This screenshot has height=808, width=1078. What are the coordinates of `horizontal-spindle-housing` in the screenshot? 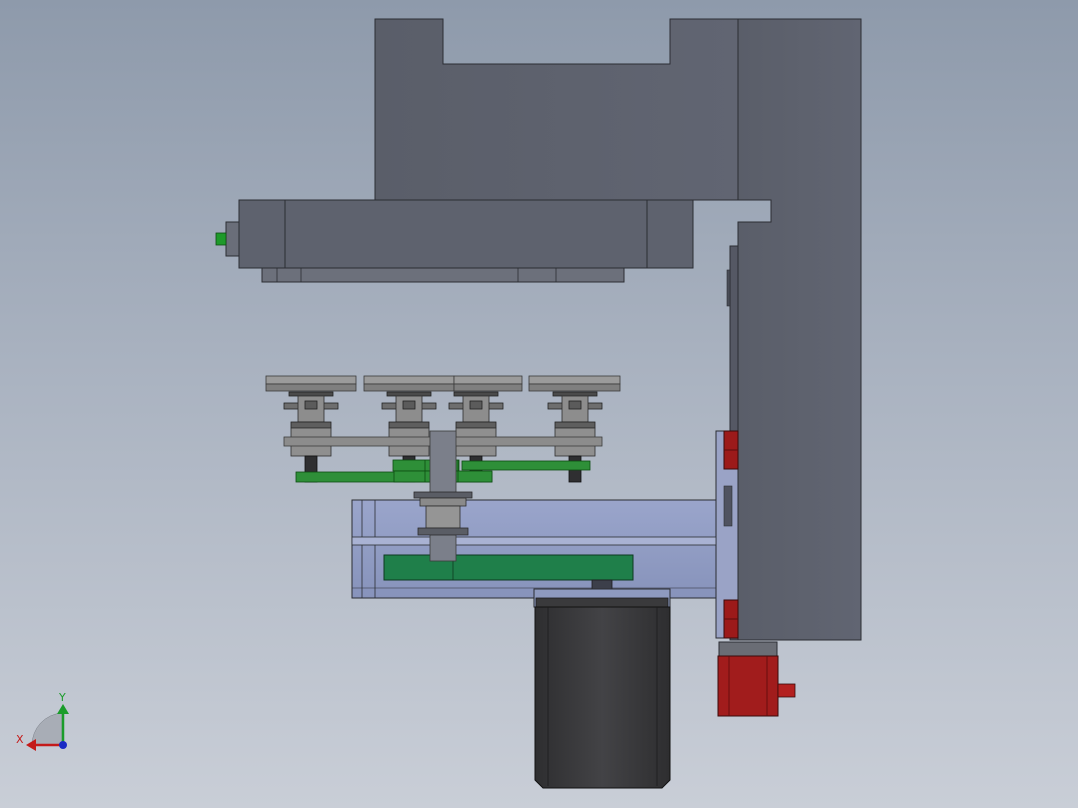 It's located at (459, 241).